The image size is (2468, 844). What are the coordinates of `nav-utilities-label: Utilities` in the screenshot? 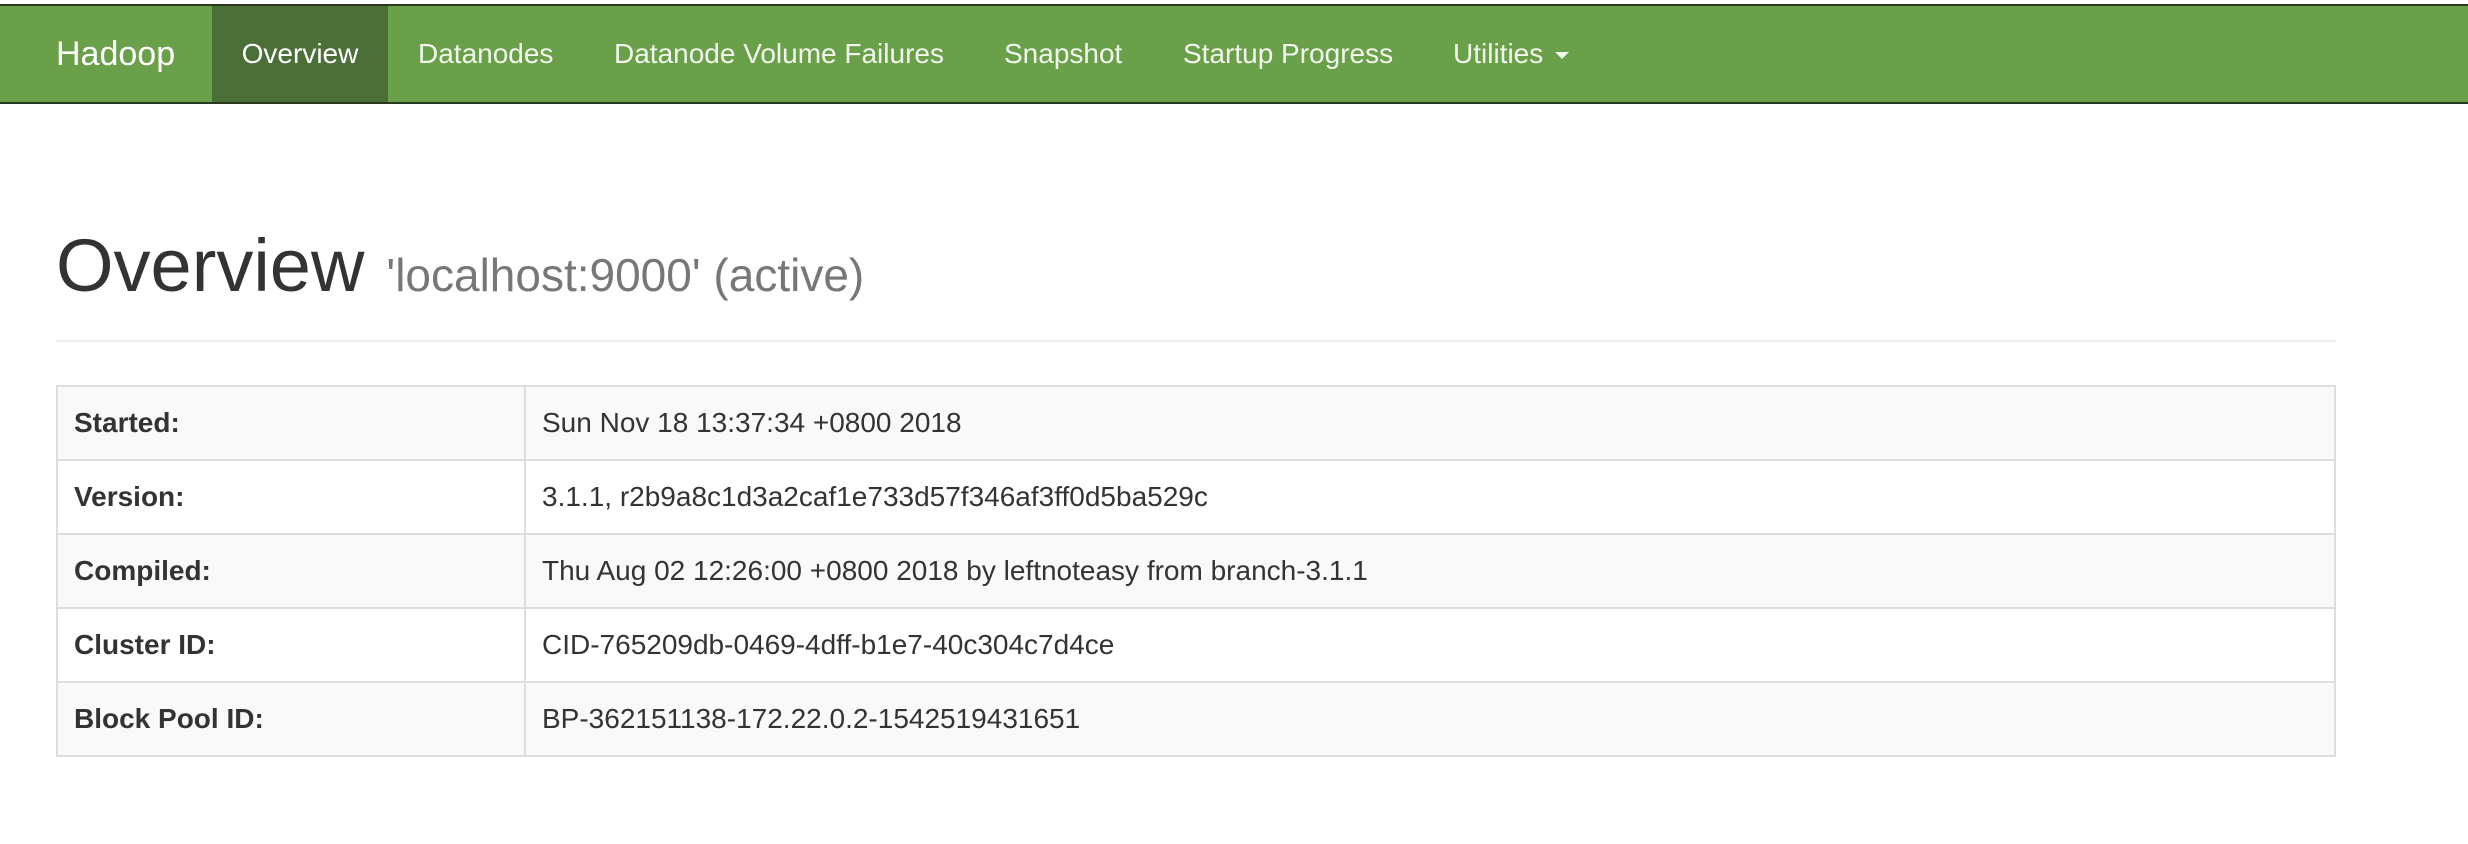 It's located at (1498, 53).